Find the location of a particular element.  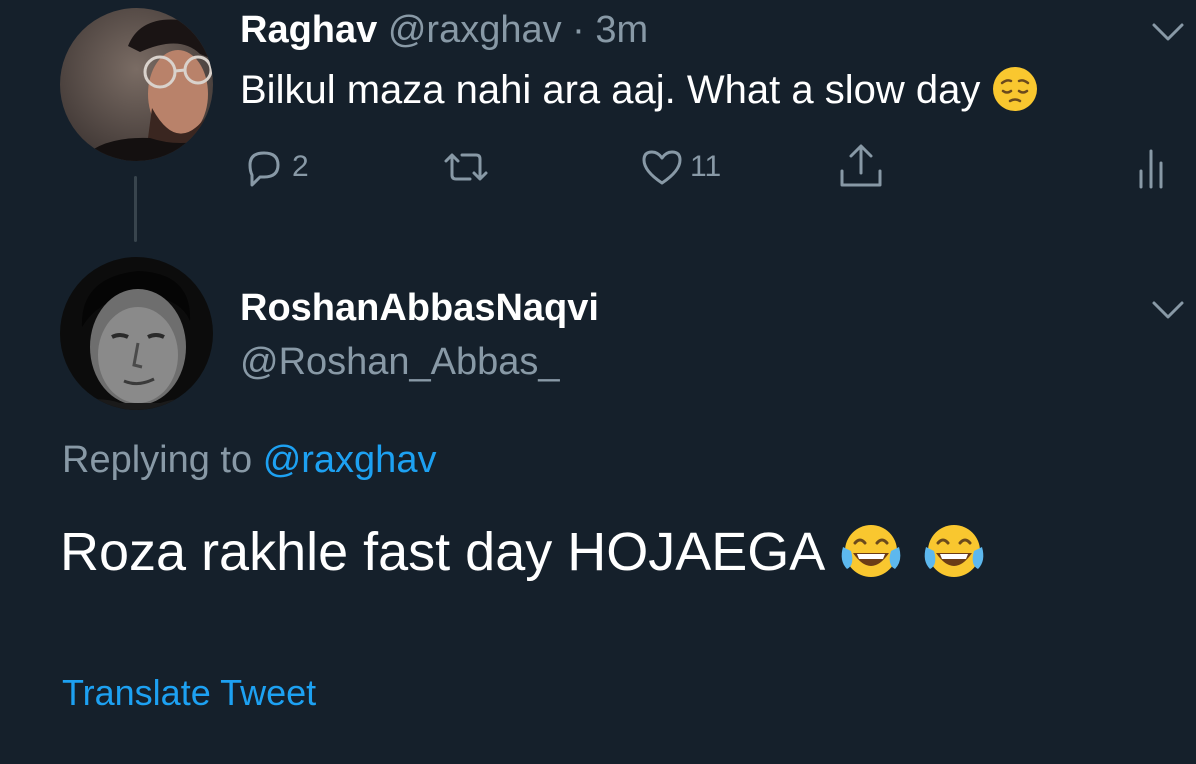

replying-to-line: Replying to @raxghav is located at coordinates (249, 460).